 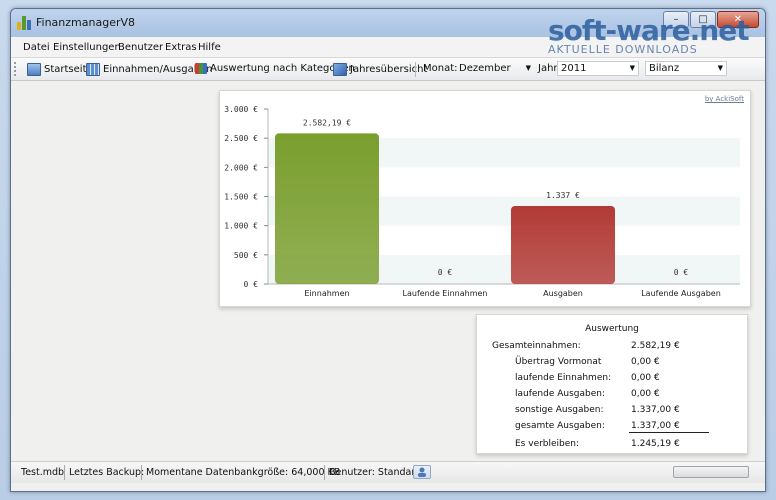 What do you see at coordinates (60, 69) in the screenshot?
I see `toolbar-startseite: Startseite` at bounding box center [60, 69].